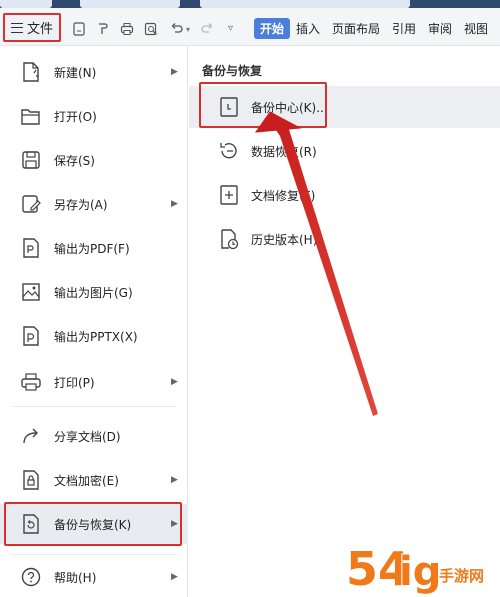  I want to click on menu-item-share: 分享文档(D), so click(94, 436).